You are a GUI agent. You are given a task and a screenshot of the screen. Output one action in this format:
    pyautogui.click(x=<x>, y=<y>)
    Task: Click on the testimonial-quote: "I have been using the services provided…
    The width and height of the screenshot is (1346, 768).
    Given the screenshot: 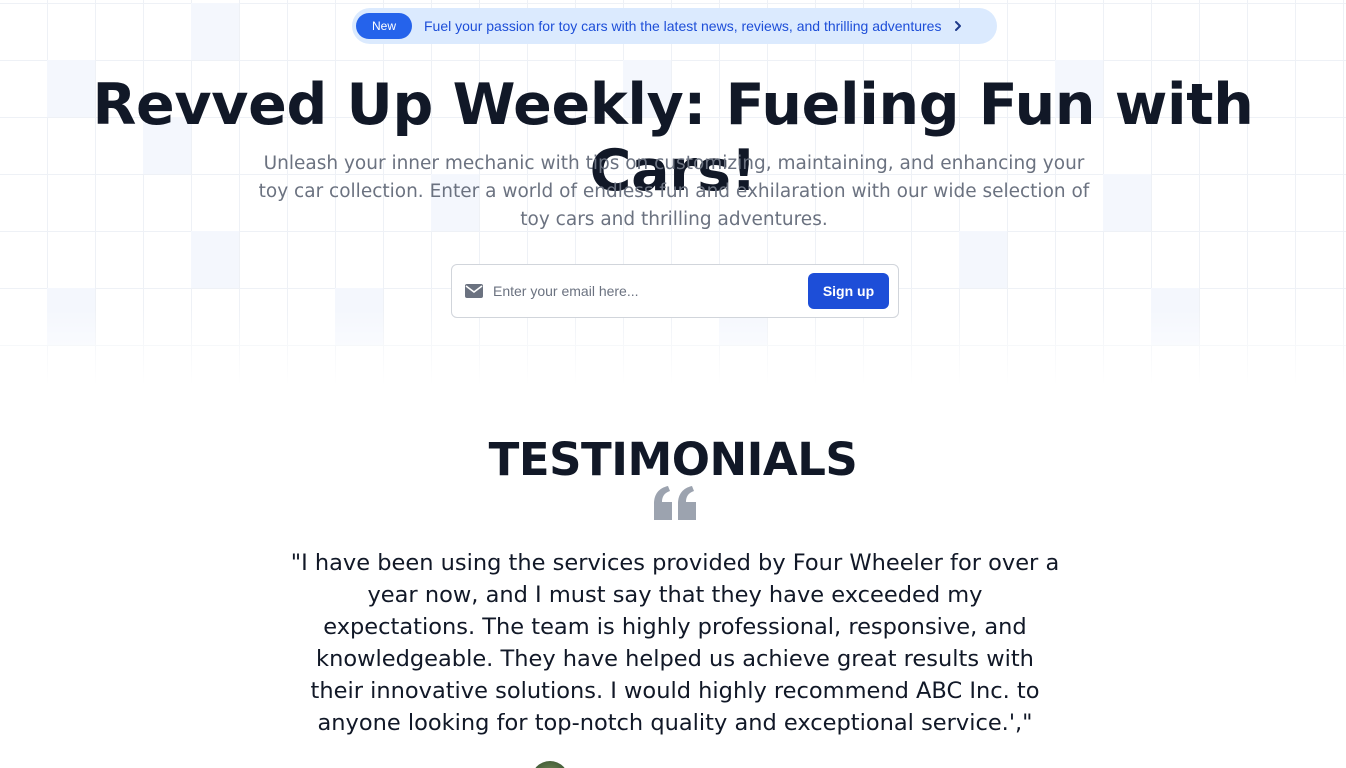 What is the action you would take?
    pyautogui.click(x=675, y=643)
    